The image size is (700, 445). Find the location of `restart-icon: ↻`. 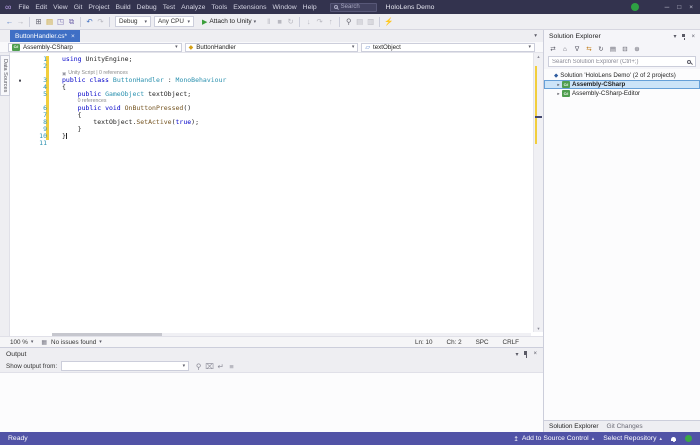

restart-icon: ↻ is located at coordinates (290, 22).